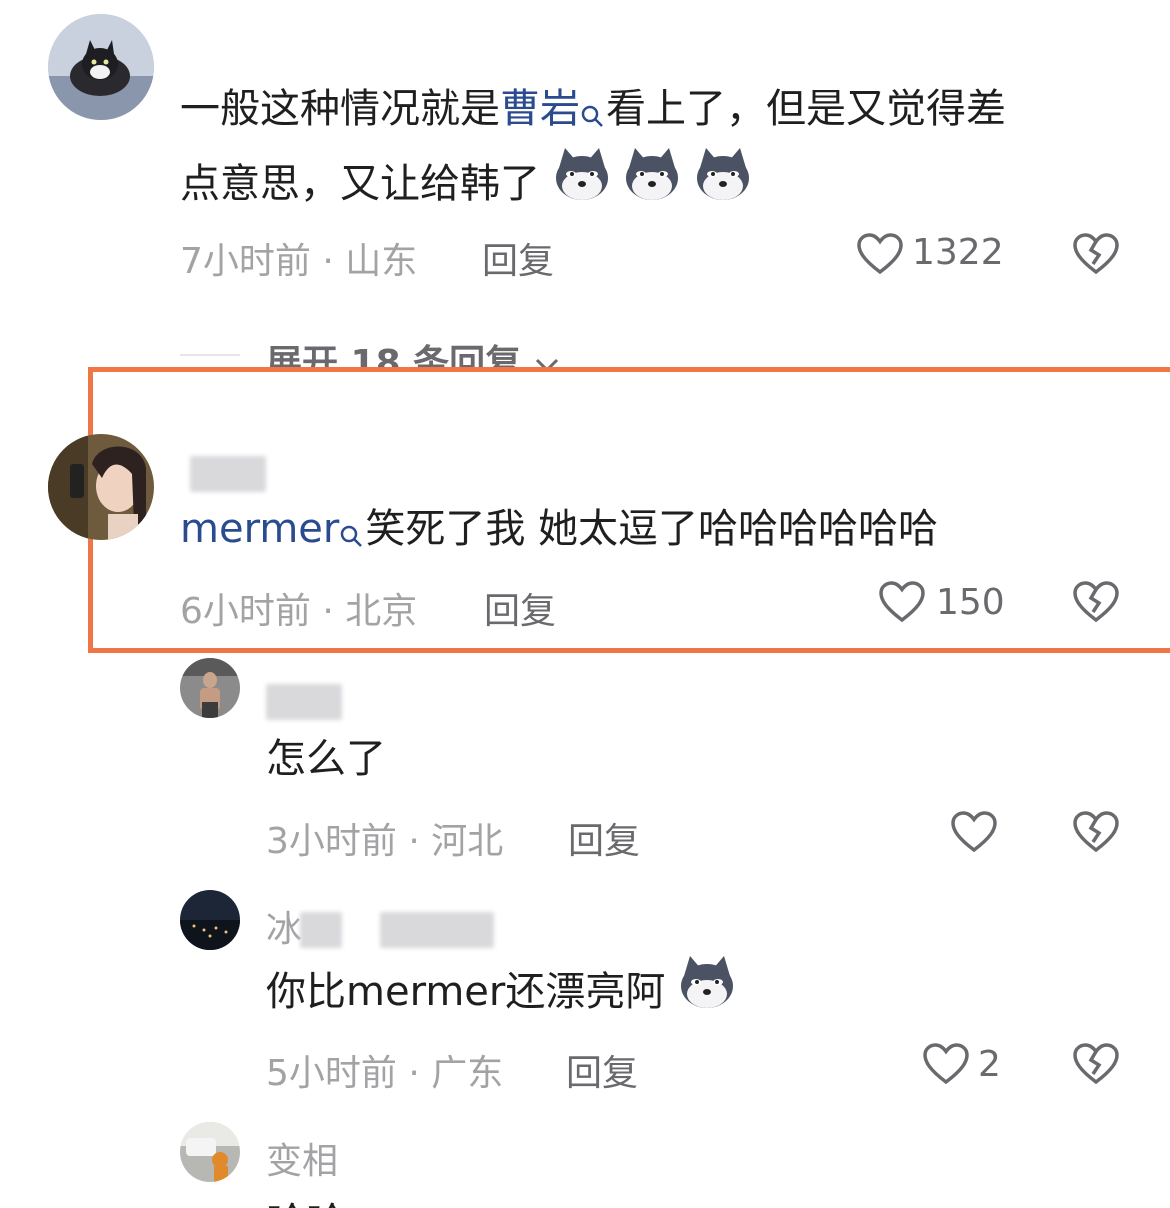 Image resolution: width=1170 pixels, height=1208 pixels. I want to click on expand-divider, so click(210, 355).